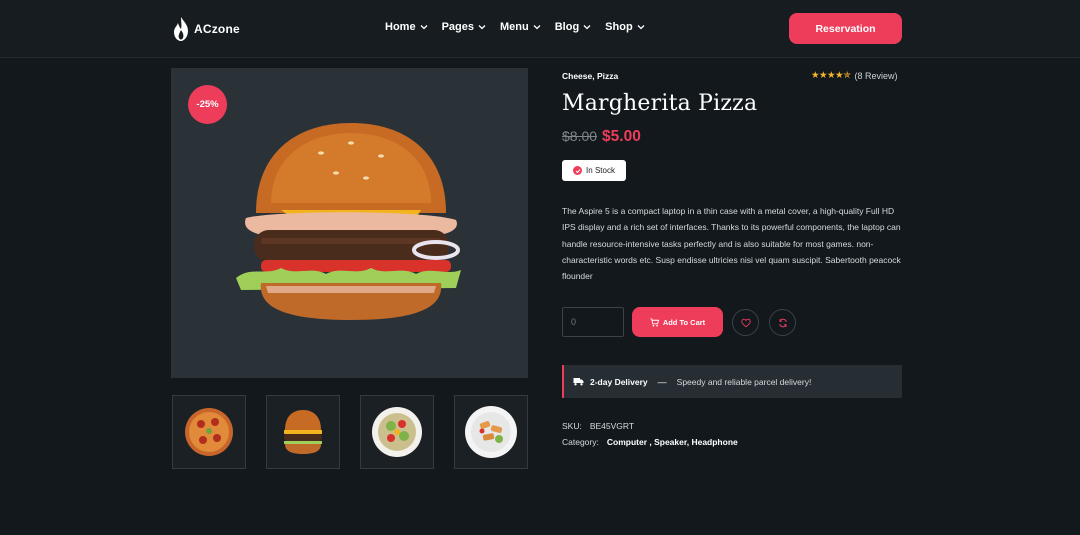 This screenshot has height=535, width=1080. Describe the element at coordinates (845, 28) in the screenshot. I see `reservation-button: Reservation` at that location.